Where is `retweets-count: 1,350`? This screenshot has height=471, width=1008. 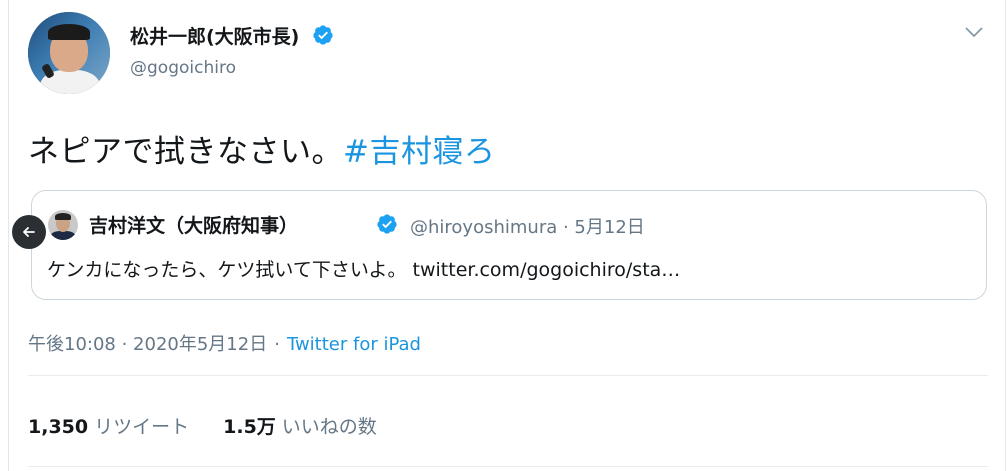 retweets-count: 1,350 is located at coordinates (58, 427).